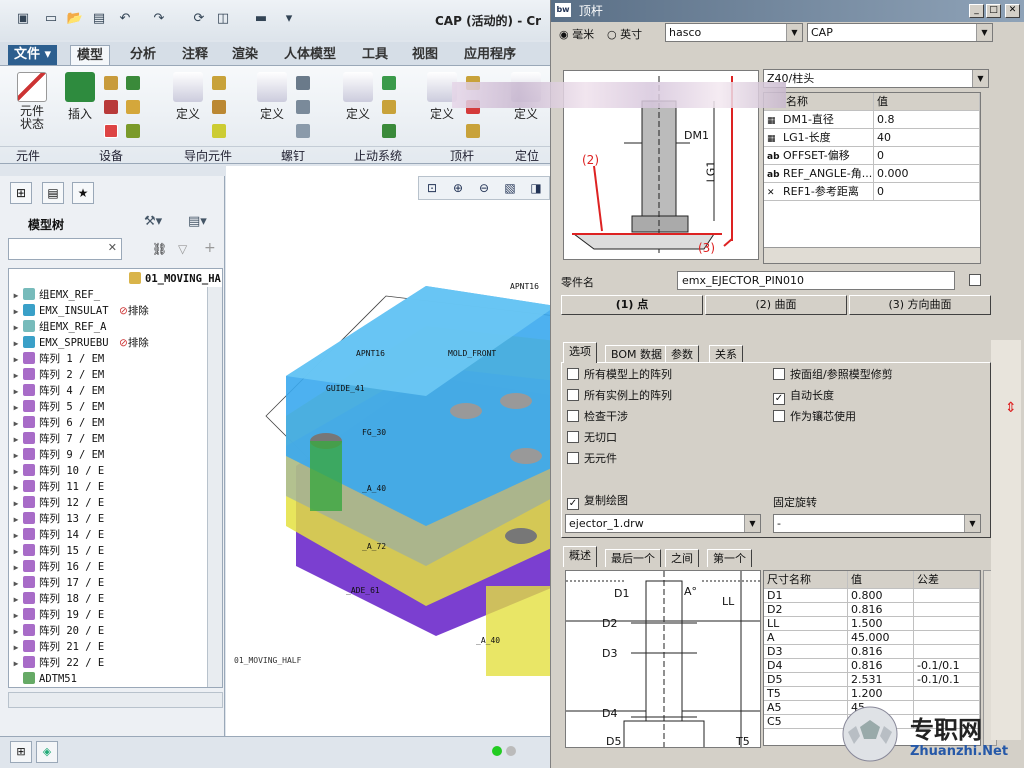 The width and height of the screenshot is (1024, 768). Describe the element at coordinates (927, 192) in the screenshot. I see `param-value: 0` at that location.